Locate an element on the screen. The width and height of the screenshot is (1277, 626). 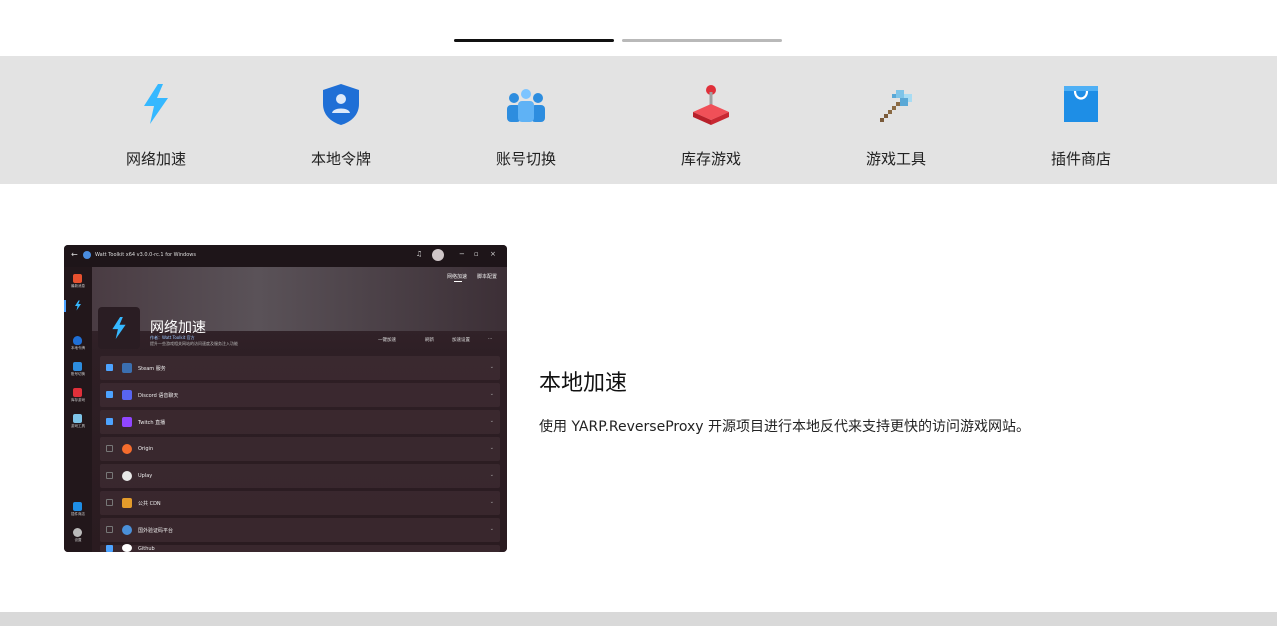
header-subtitle: 提升一些游戏相关网站的访问速度及服务注入功能 is located at coordinates (194, 343).